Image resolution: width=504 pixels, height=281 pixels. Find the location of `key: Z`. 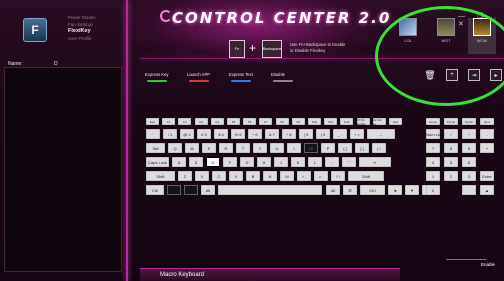

key: Z is located at coordinates (185, 176).